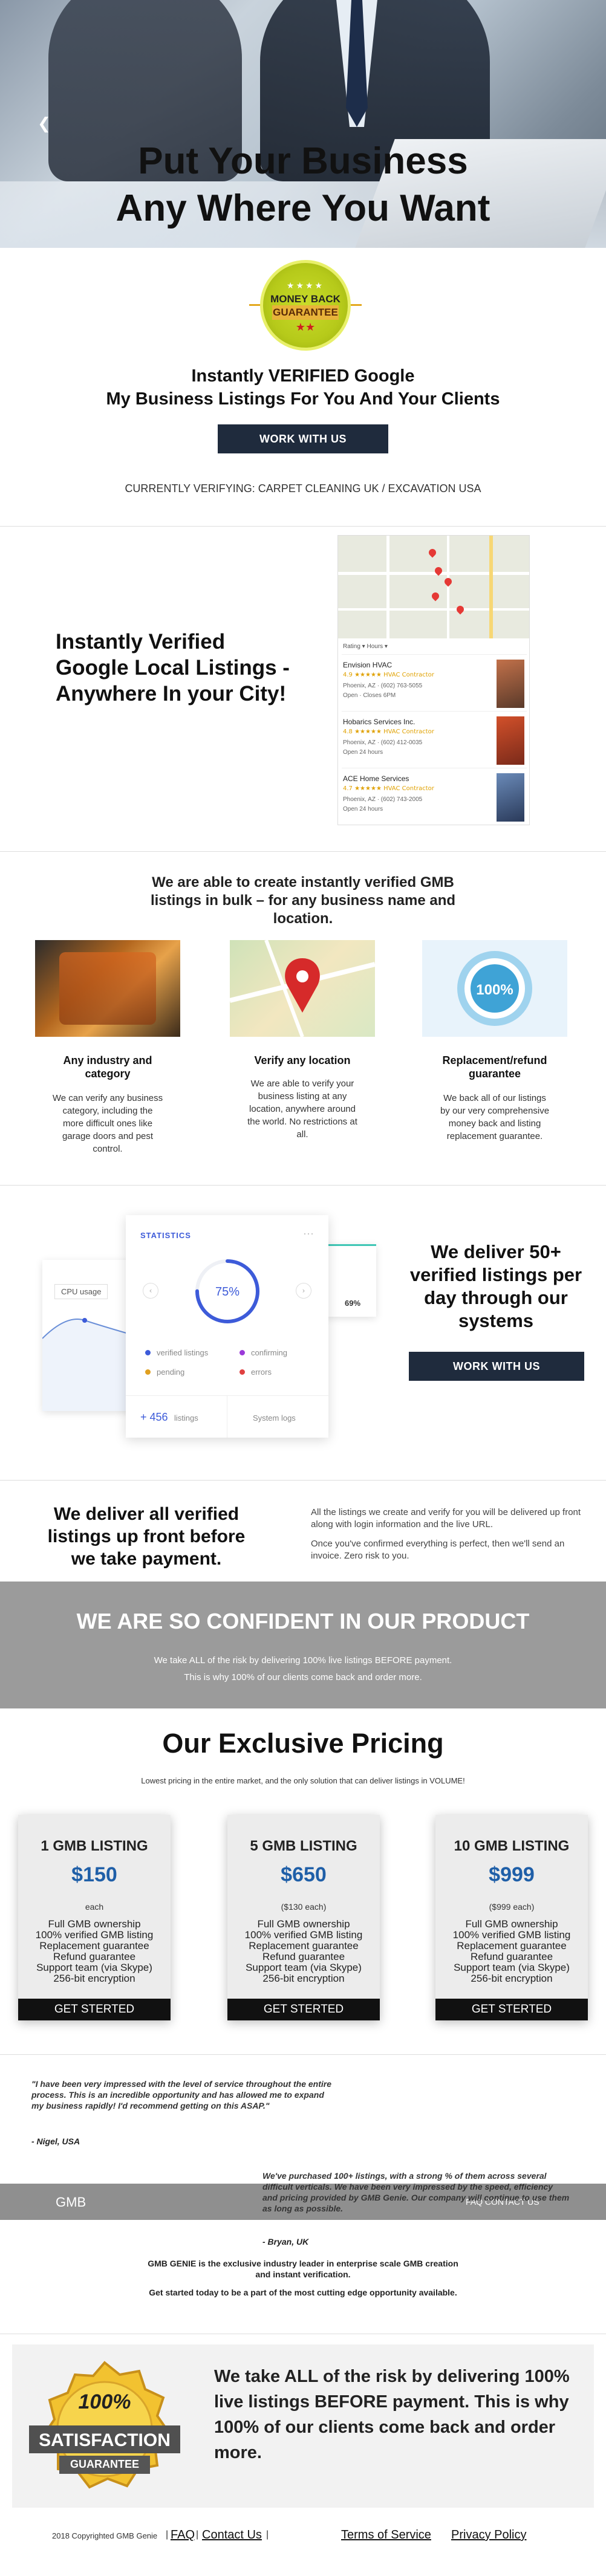 This screenshot has height=2576, width=606. Describe the element at coordinates (171, 694) in the screenshot. I see `local-heading-line3: Anywhere In your City!` at that location.